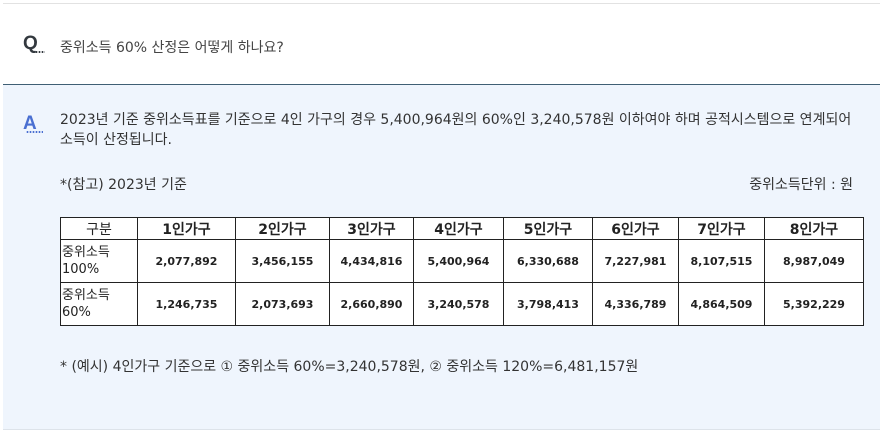  Describe the element at coordinates (635, 304) in the screenshot. I see `table-cell: 4,336,789` at that location.